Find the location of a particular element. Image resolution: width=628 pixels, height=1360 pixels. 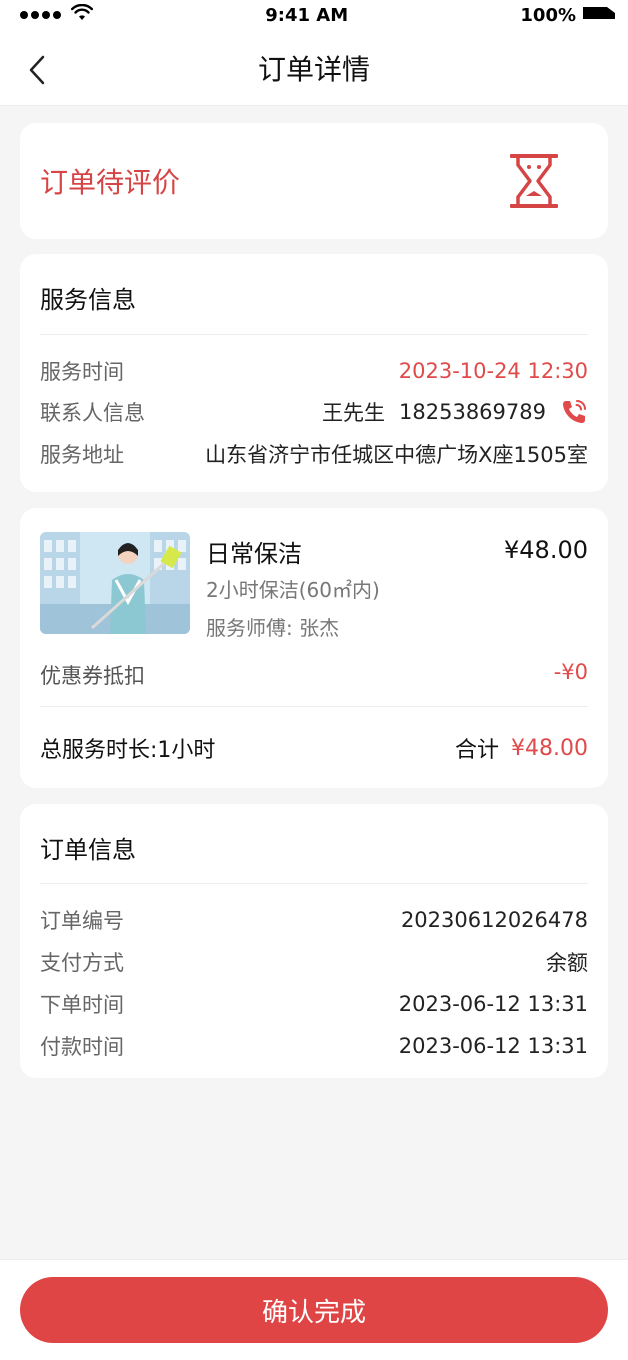

service-master: 服务师傅: 张杰 is located at coordinates (273, 628).